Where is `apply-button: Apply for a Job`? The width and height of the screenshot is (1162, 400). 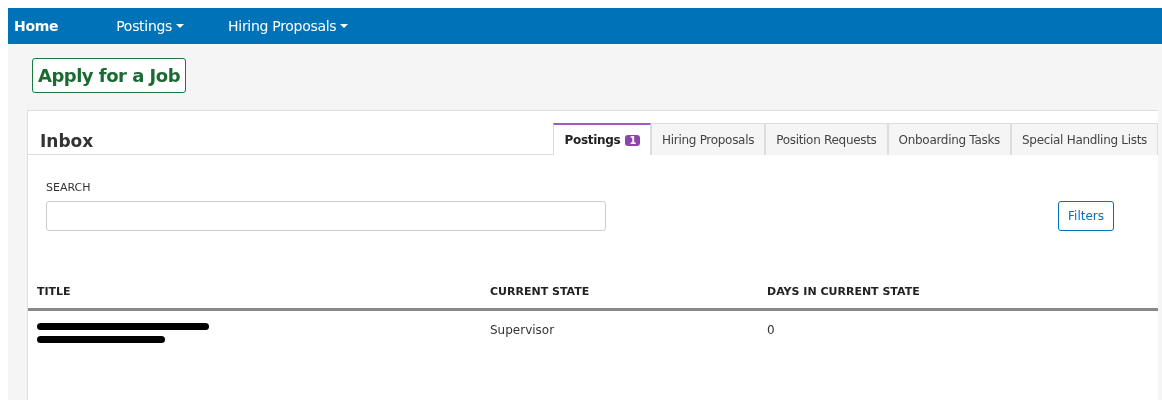
apply-button: Apply for a Job is located at coordinates (109, 75).